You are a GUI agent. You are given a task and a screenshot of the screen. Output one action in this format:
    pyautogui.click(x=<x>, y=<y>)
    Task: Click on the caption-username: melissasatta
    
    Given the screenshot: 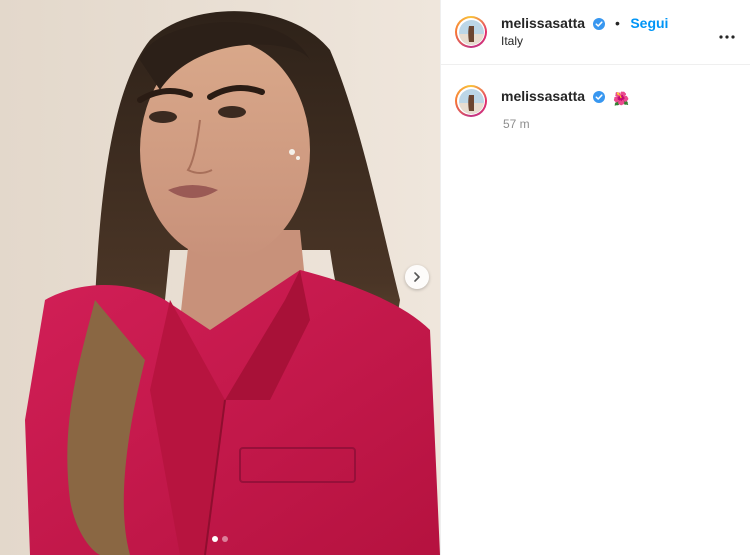 What is the action you would take?
    pyautogui.click(x=543, y=96)
    